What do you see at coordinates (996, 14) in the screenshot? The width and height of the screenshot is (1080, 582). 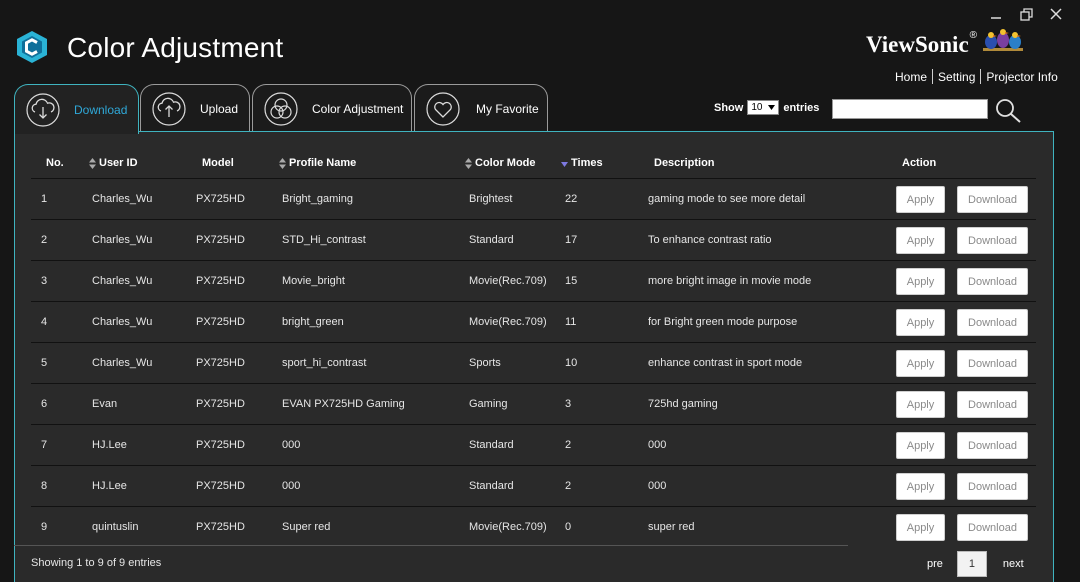 I see `minimize-icon` at bounding box center [996, 14].